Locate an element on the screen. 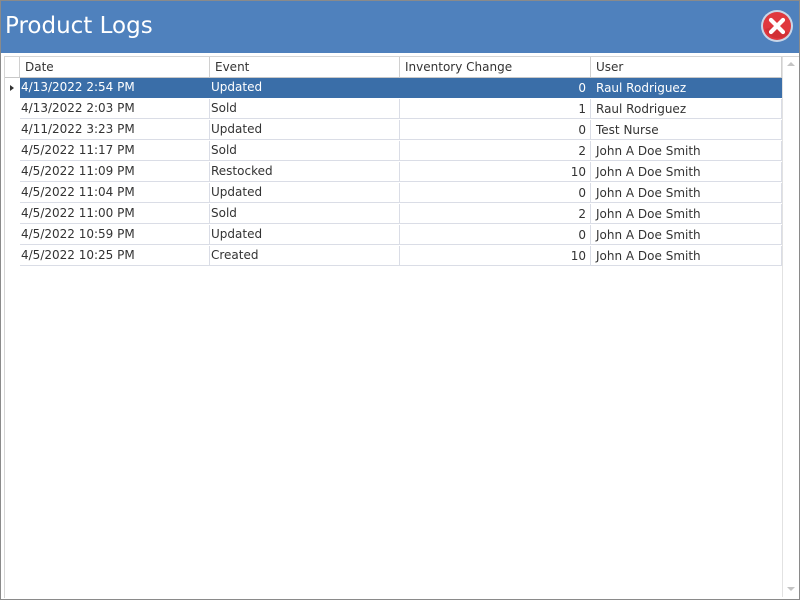 The height and width of the screenshot is (600, 800). cell-event: Restocked is located at coordinates (305, 172).